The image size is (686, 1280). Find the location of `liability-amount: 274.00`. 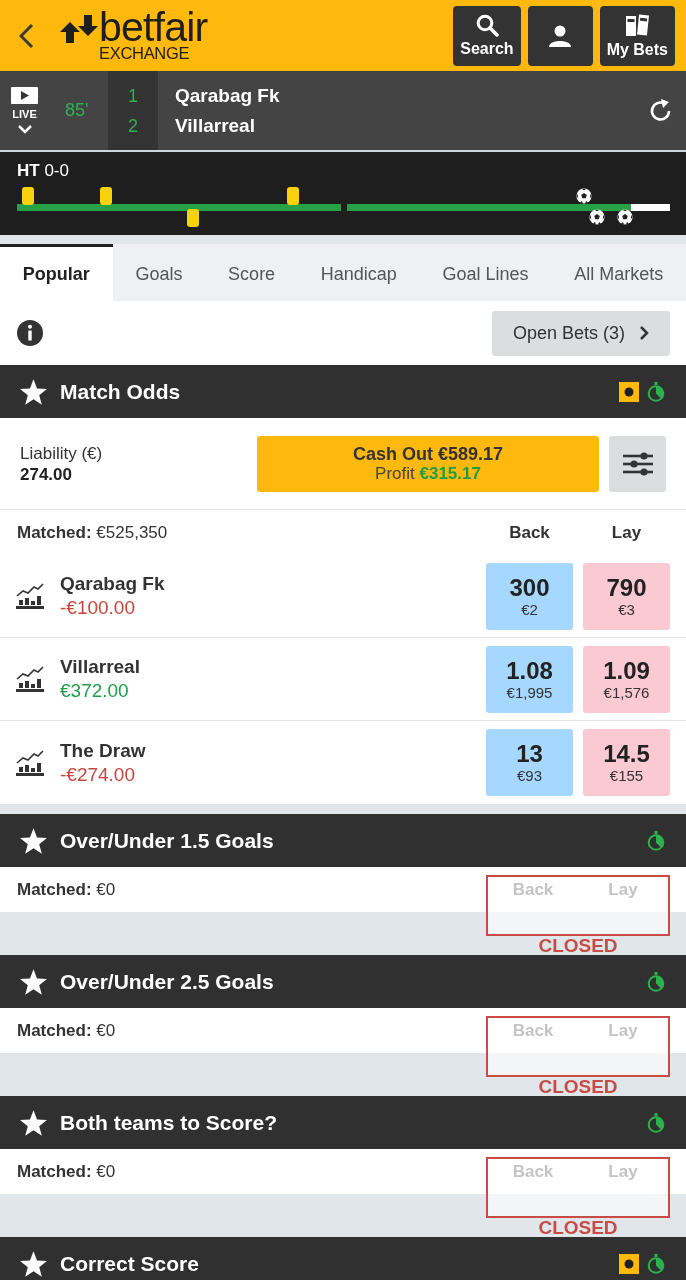

liability-amount: 274.00 is located at coordinates (46, 474).